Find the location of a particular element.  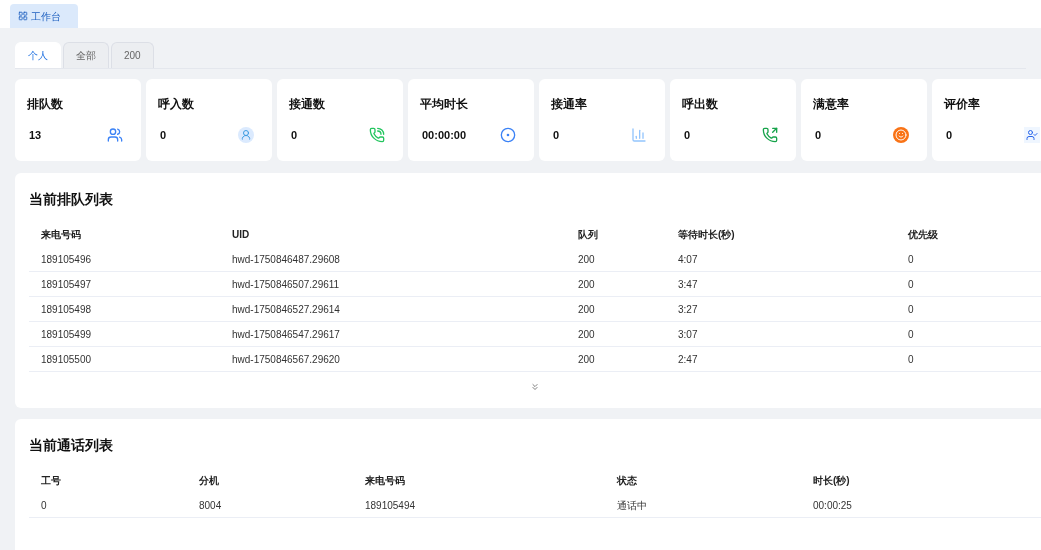

column-header: 状态 is located at coordinates (627, 480).